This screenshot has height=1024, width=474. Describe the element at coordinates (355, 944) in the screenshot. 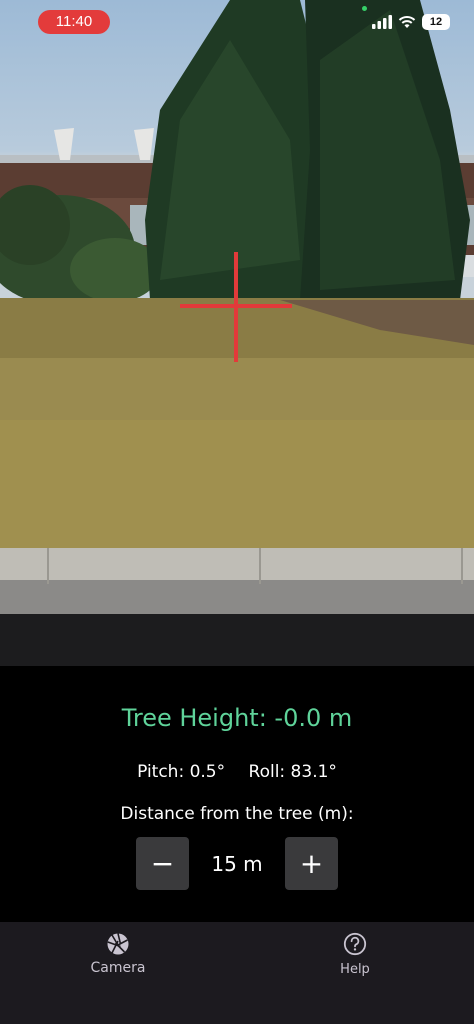

I see `help-circle-icon` at that location.